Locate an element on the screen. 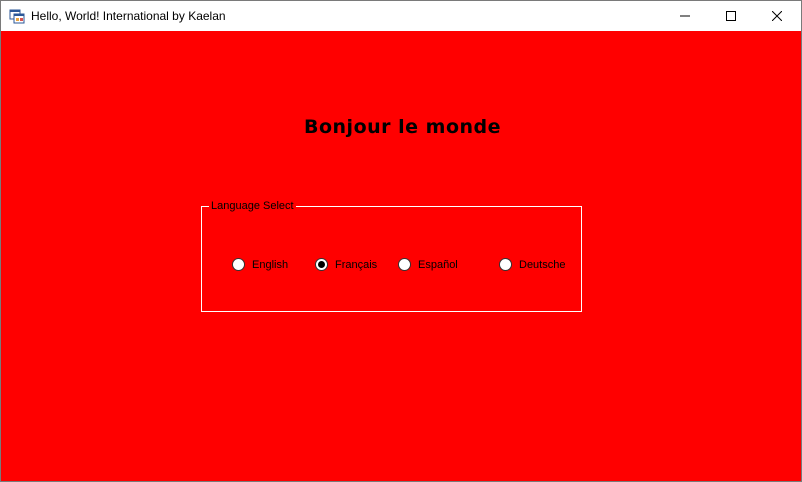  maximize-button is located at coordinates (731, 16).